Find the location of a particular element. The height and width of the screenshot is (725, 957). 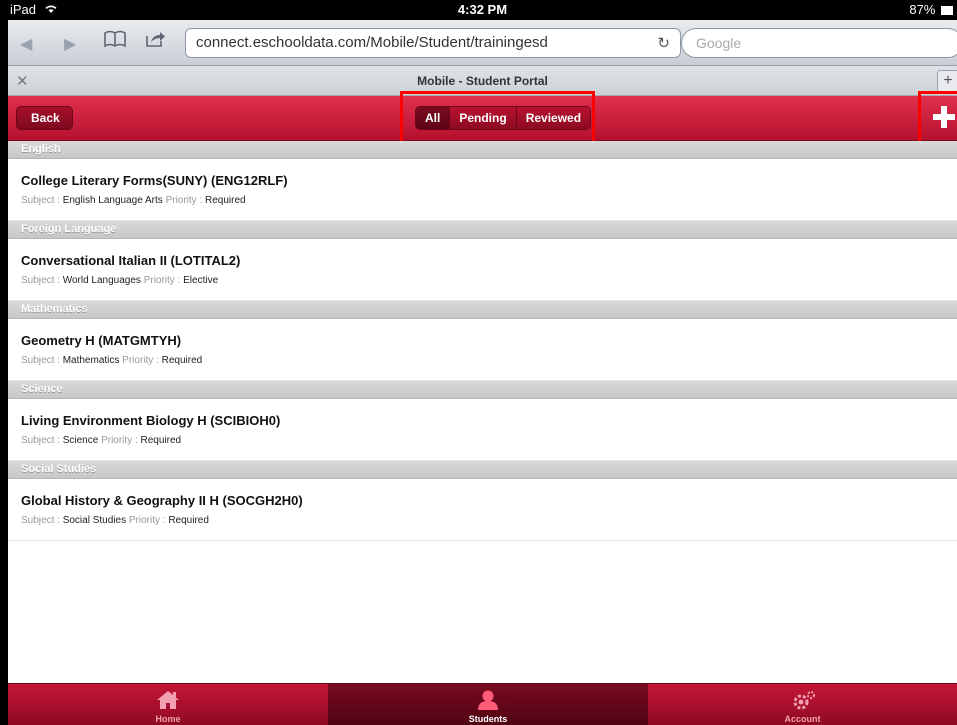

section-header: Science is located at coordinates (482, 390).